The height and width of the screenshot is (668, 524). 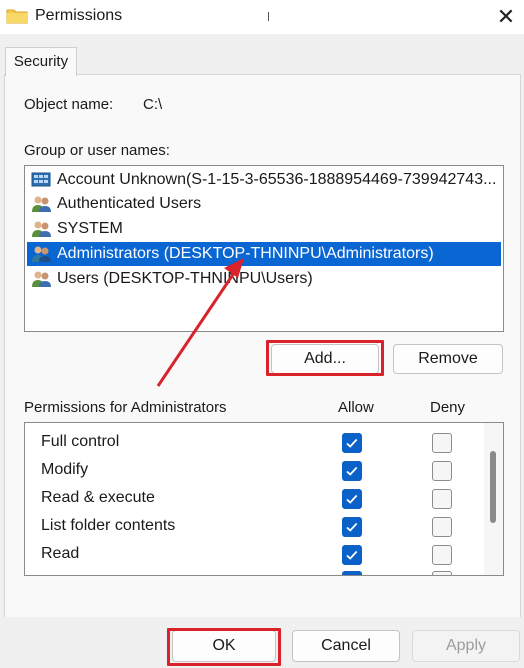 I want to click on cancel-button: Cancel, so click(x=346, y=646).